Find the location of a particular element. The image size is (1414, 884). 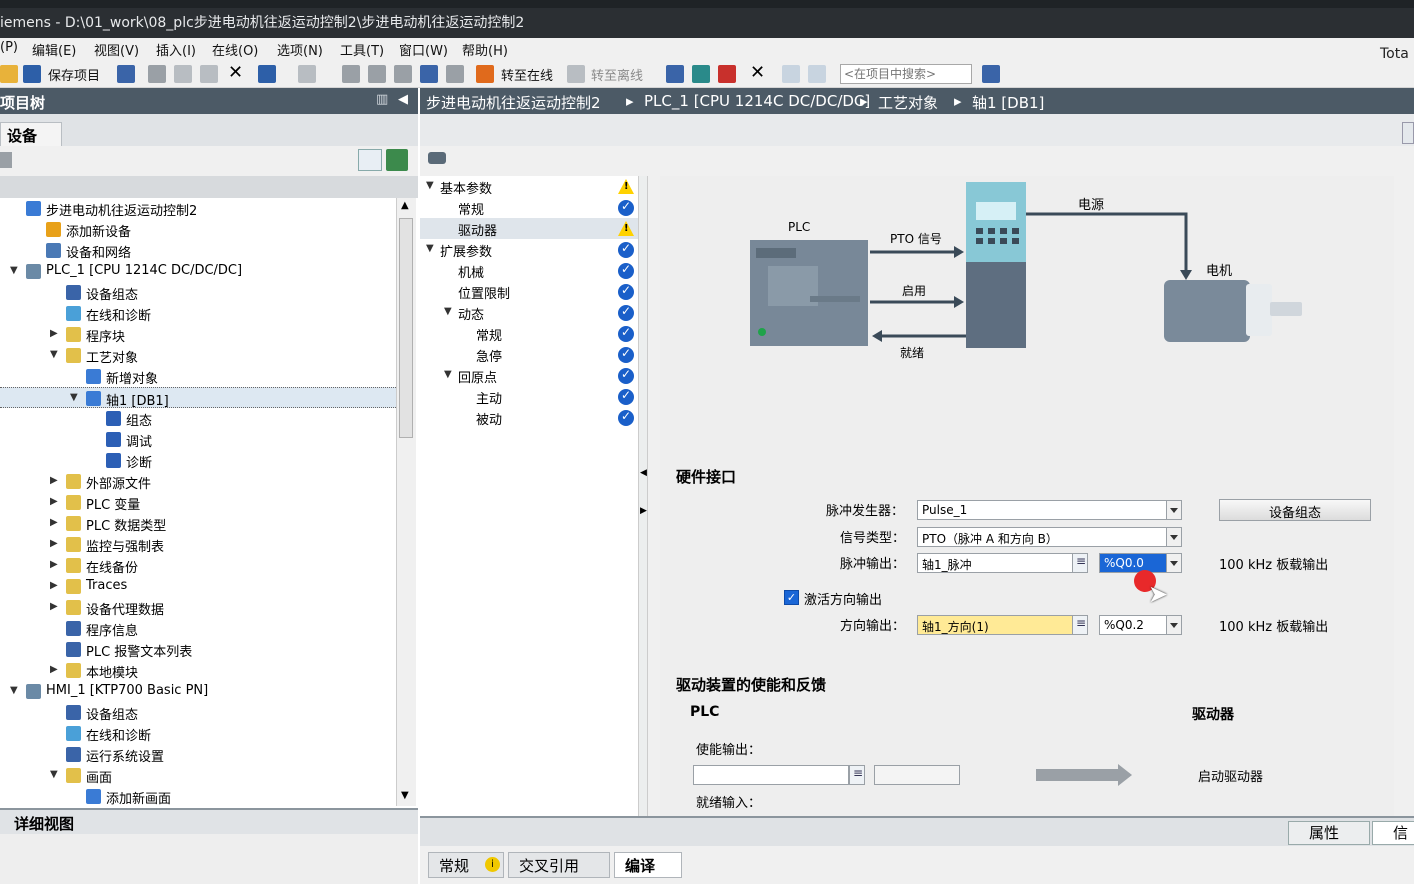

print-icon is located at coordinates (126, 74).